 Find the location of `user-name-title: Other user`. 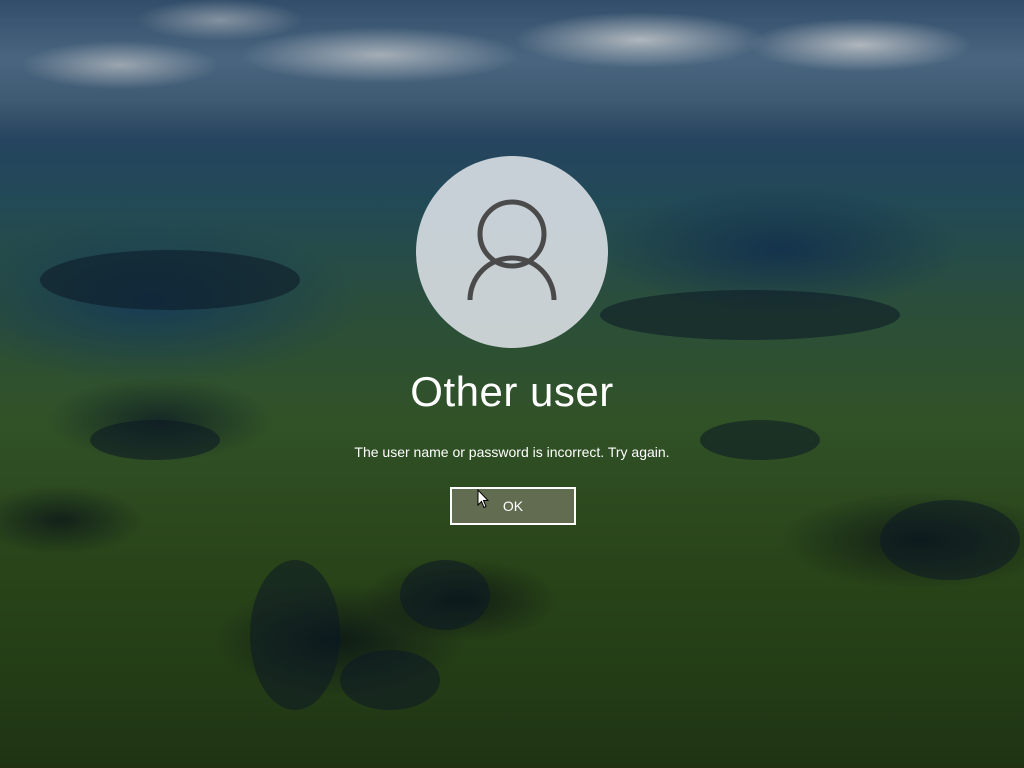

user-name-title: Other user is located at coordinates (512, 391).